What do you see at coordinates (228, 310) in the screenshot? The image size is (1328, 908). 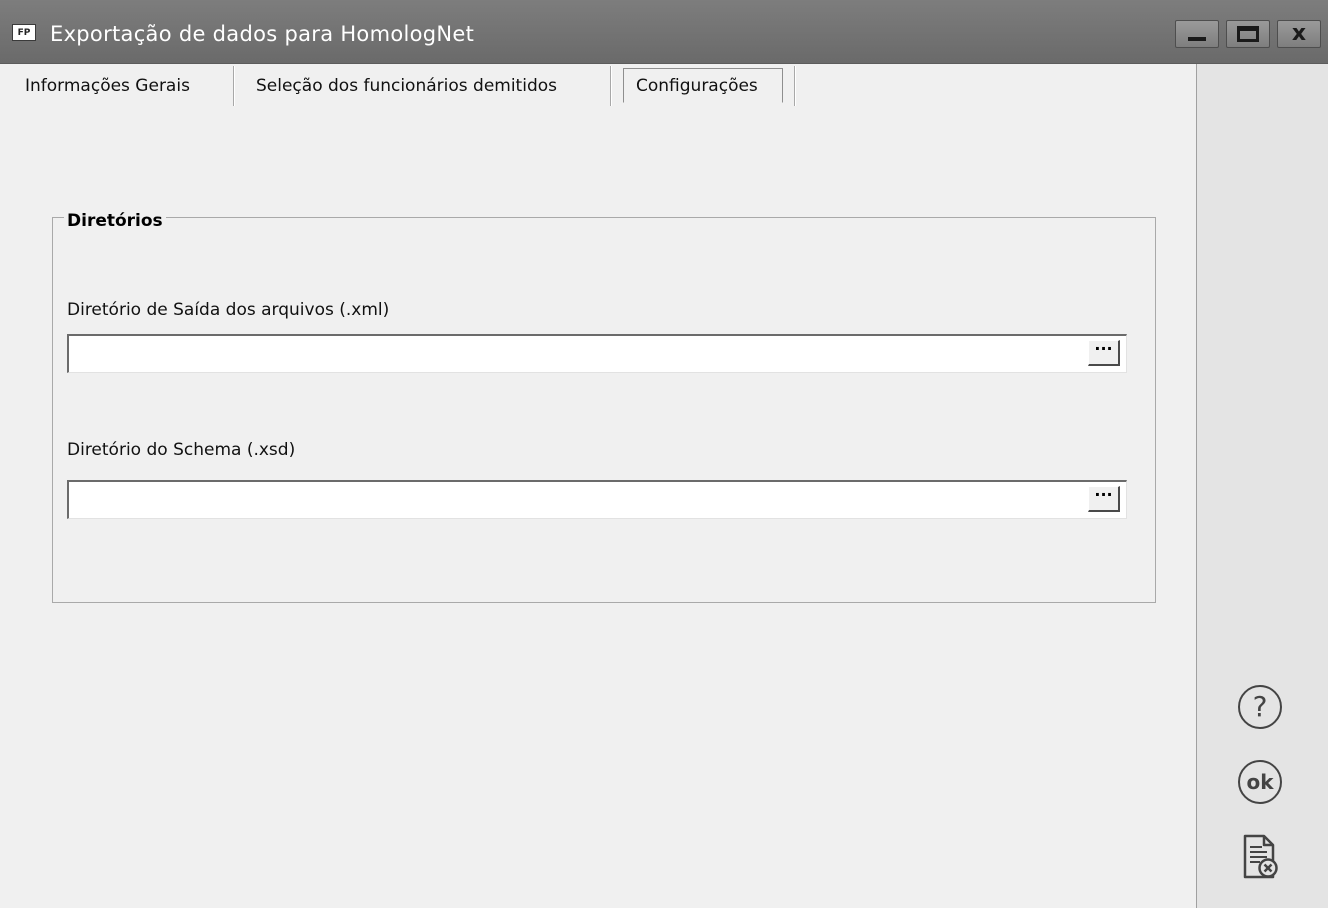 I see `output-directory-label: Diretório de Saída dos arquivos (.xml)` at bounding box center [228, 310].